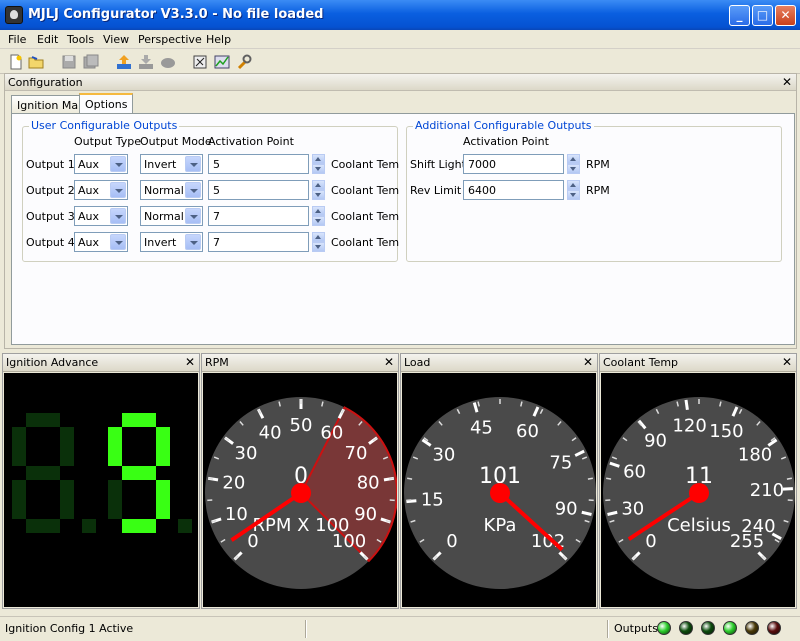  I want to click on maximize-button: □, so click(762, 15).